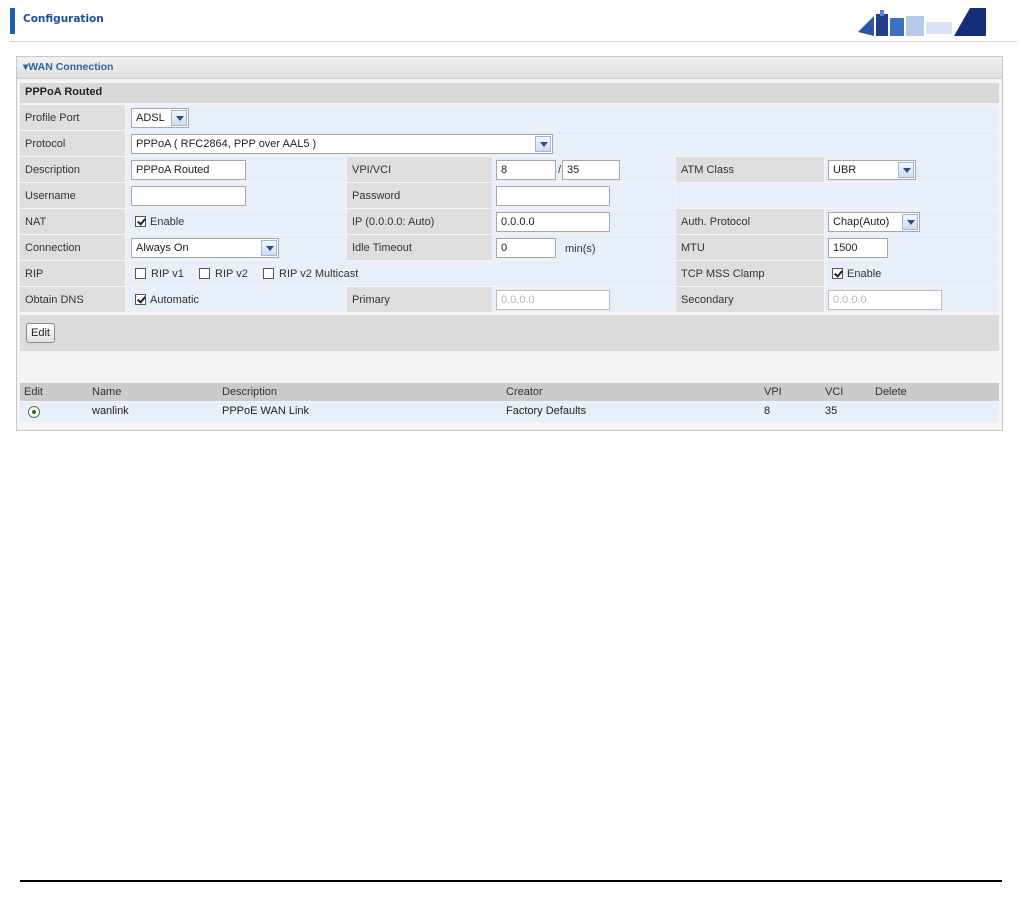  I want to click on username-input, so click(188, 196).